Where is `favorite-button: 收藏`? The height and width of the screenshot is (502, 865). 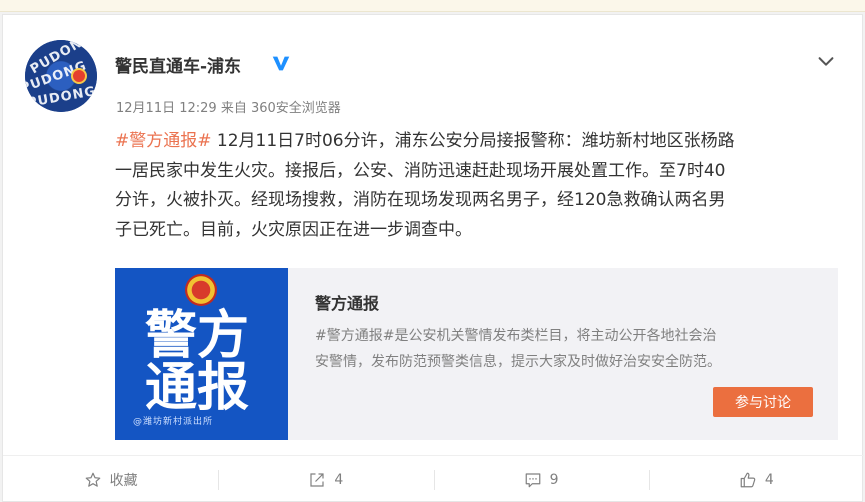 favorite-button: 收藏 is located at coordinates (110, 479).